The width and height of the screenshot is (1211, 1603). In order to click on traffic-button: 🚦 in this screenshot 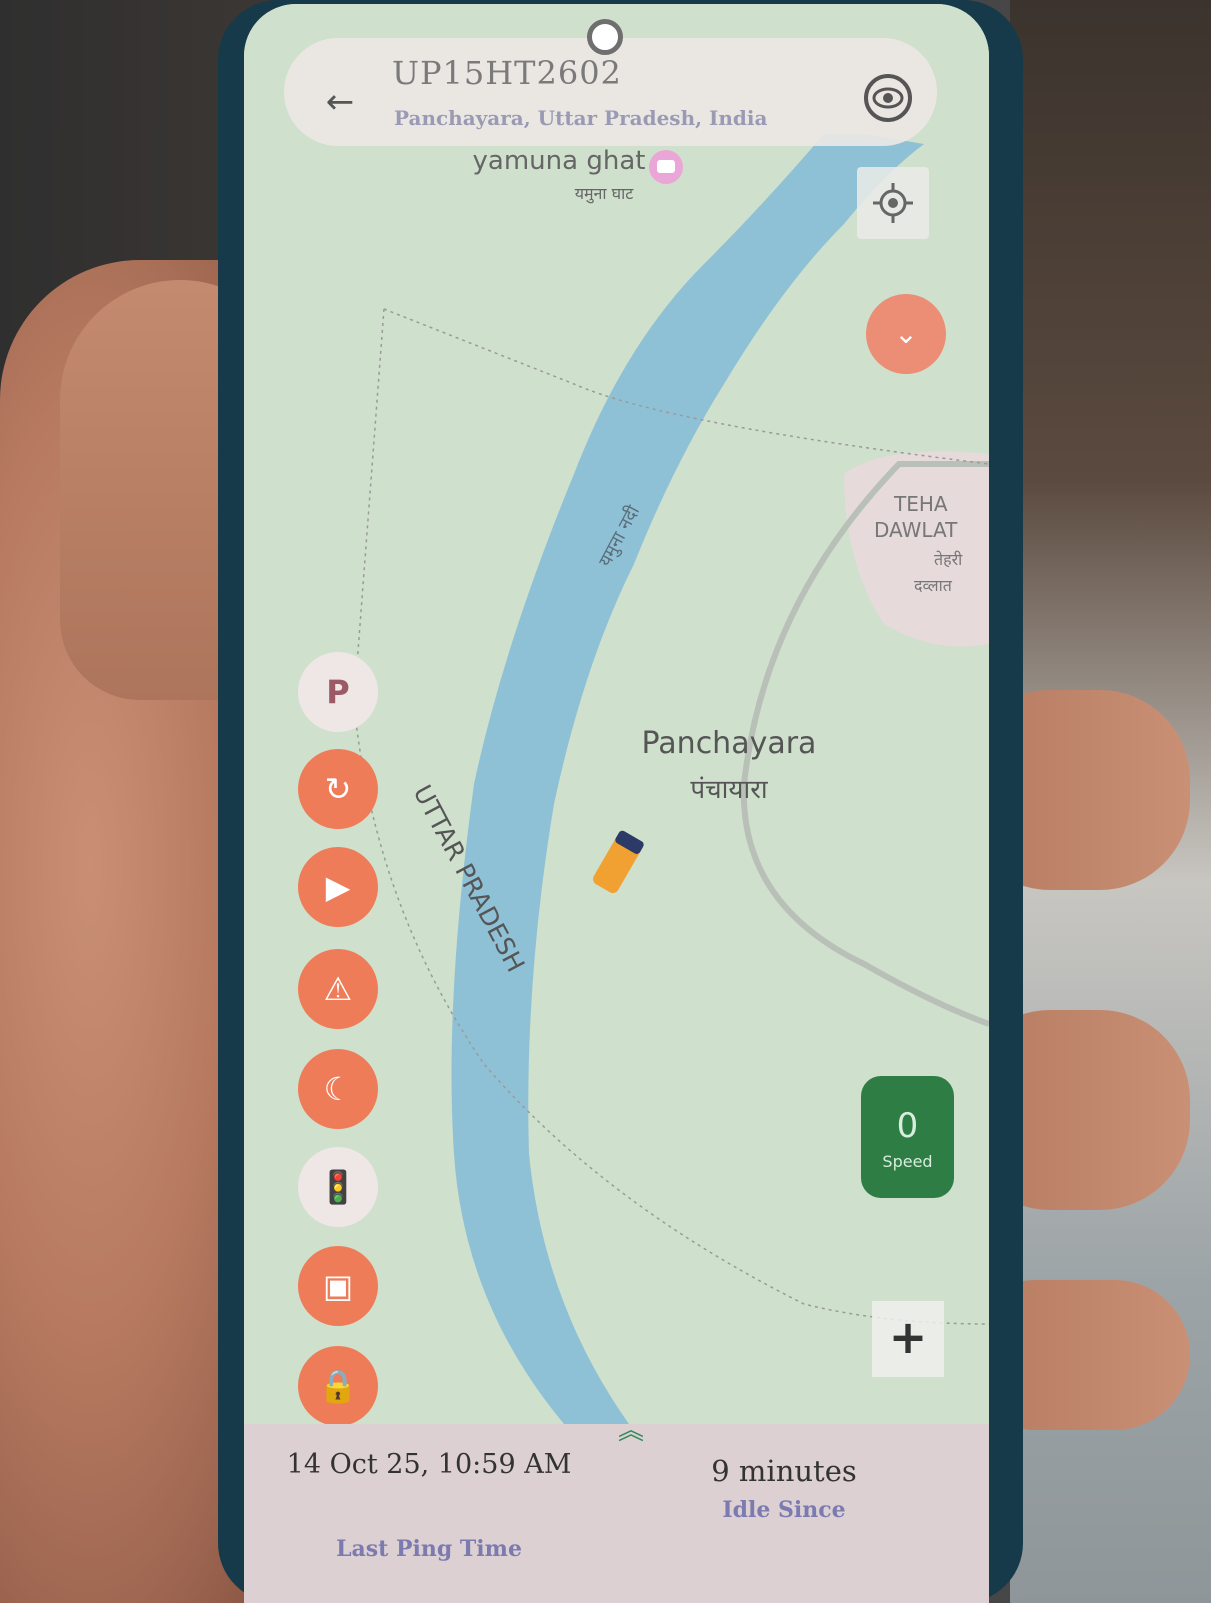, I will do `click(338, 1187)`.